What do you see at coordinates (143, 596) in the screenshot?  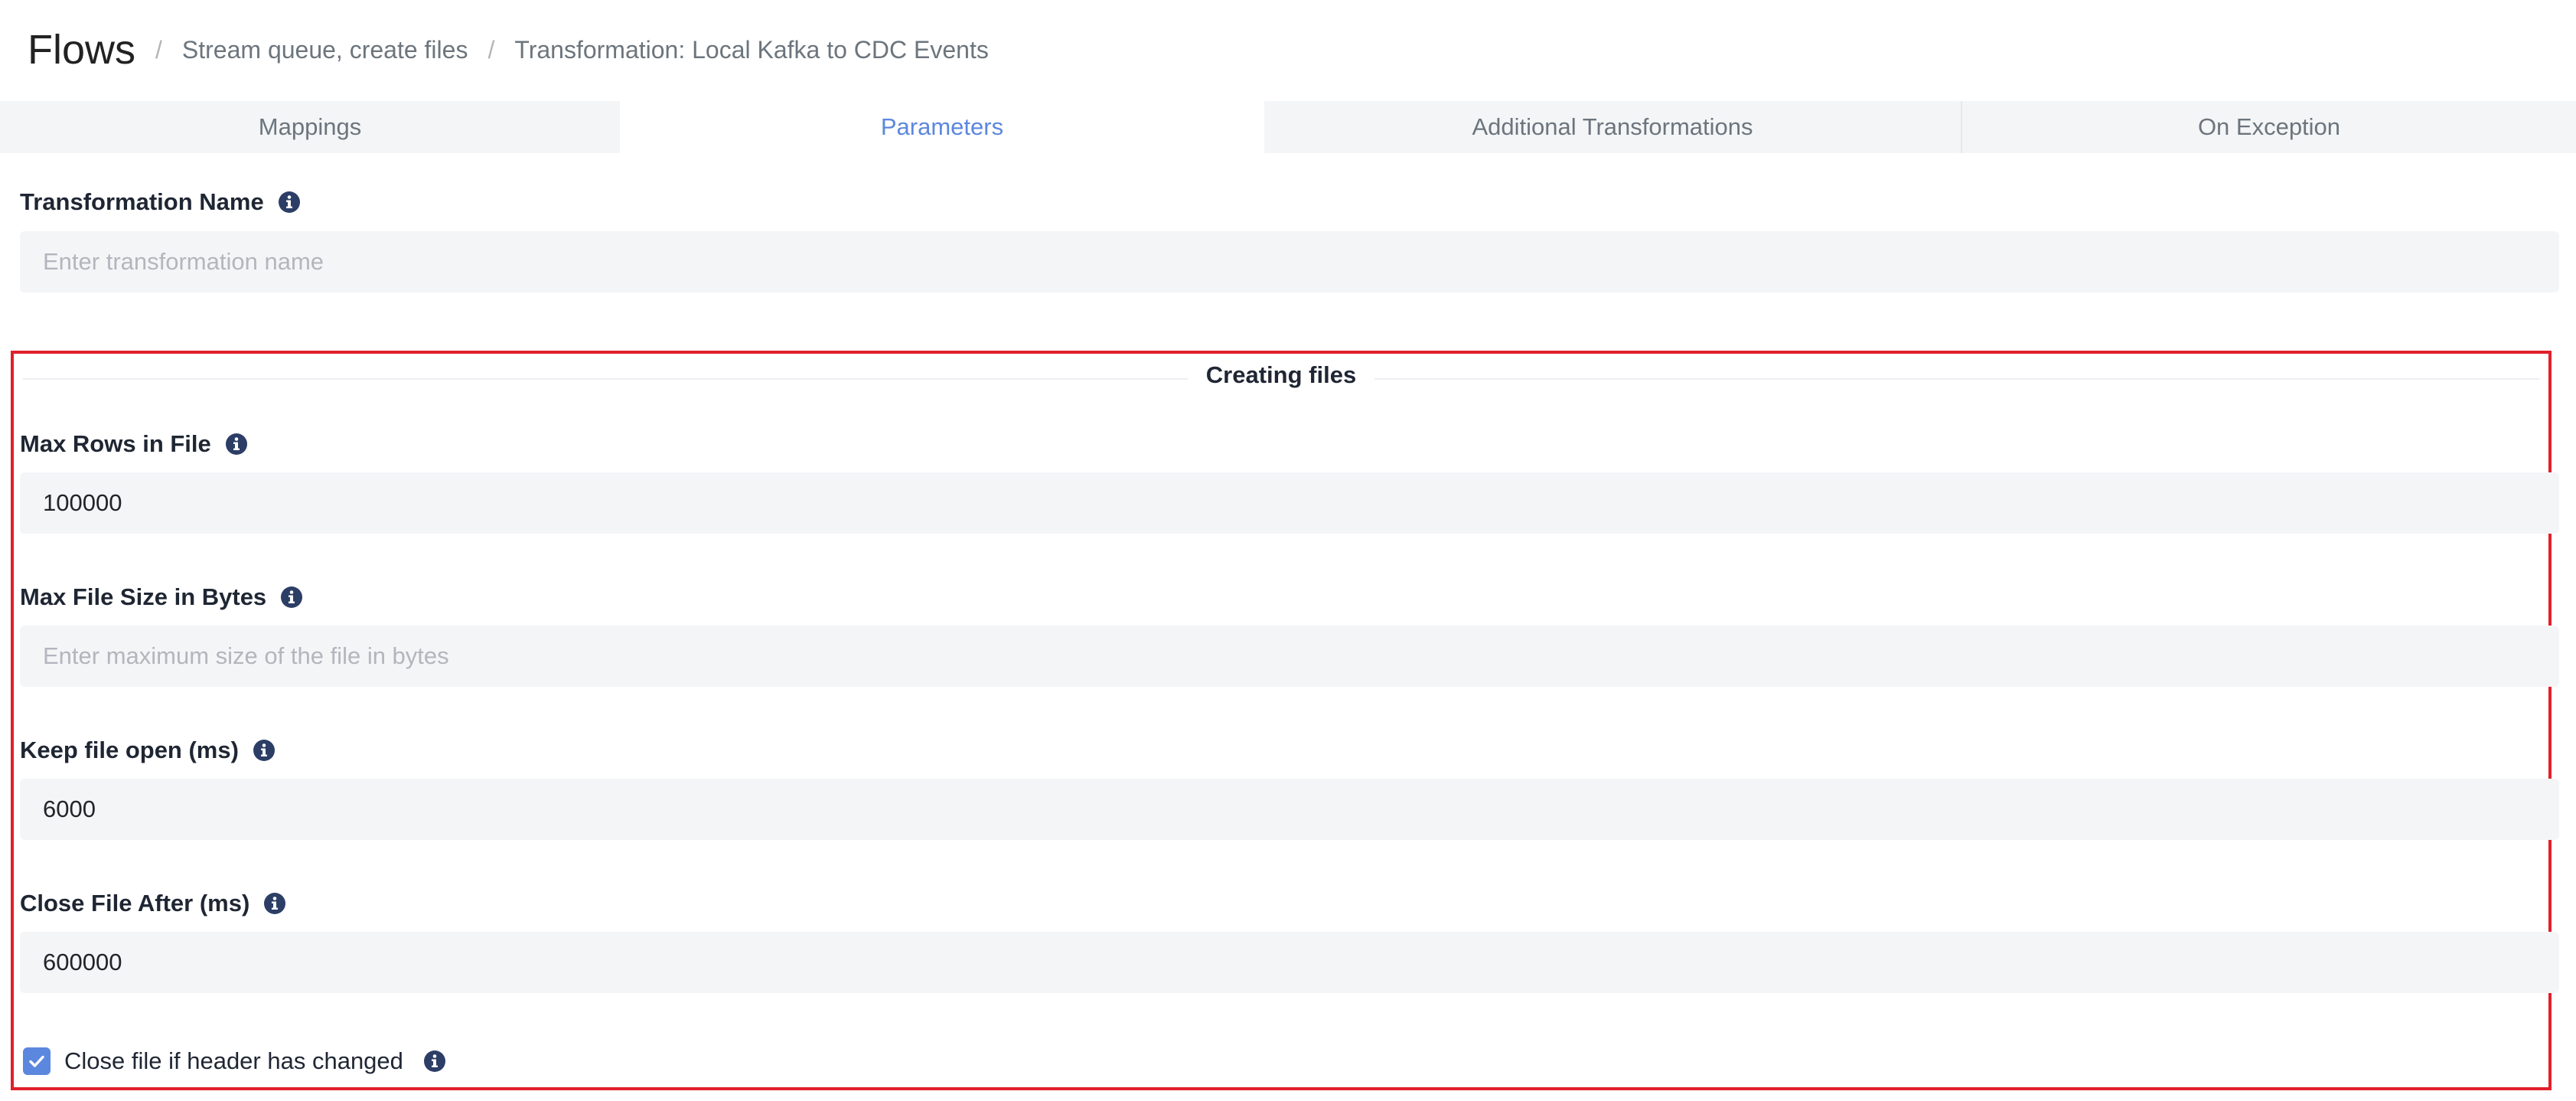 I see `max-file-size-label-text: Max File Size in Bytes` at bounding box center [143, 596].